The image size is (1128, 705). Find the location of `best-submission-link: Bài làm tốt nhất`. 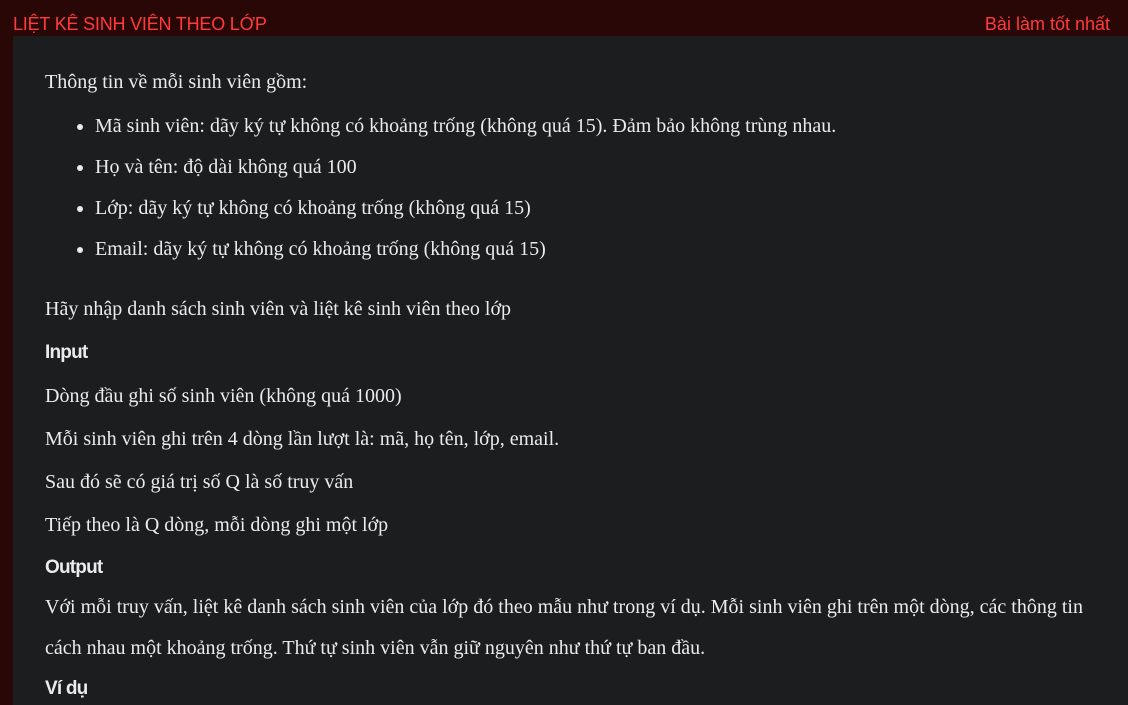

best-submission-link: Bài làm tốt nhất is located at coordinates (1047, 24).